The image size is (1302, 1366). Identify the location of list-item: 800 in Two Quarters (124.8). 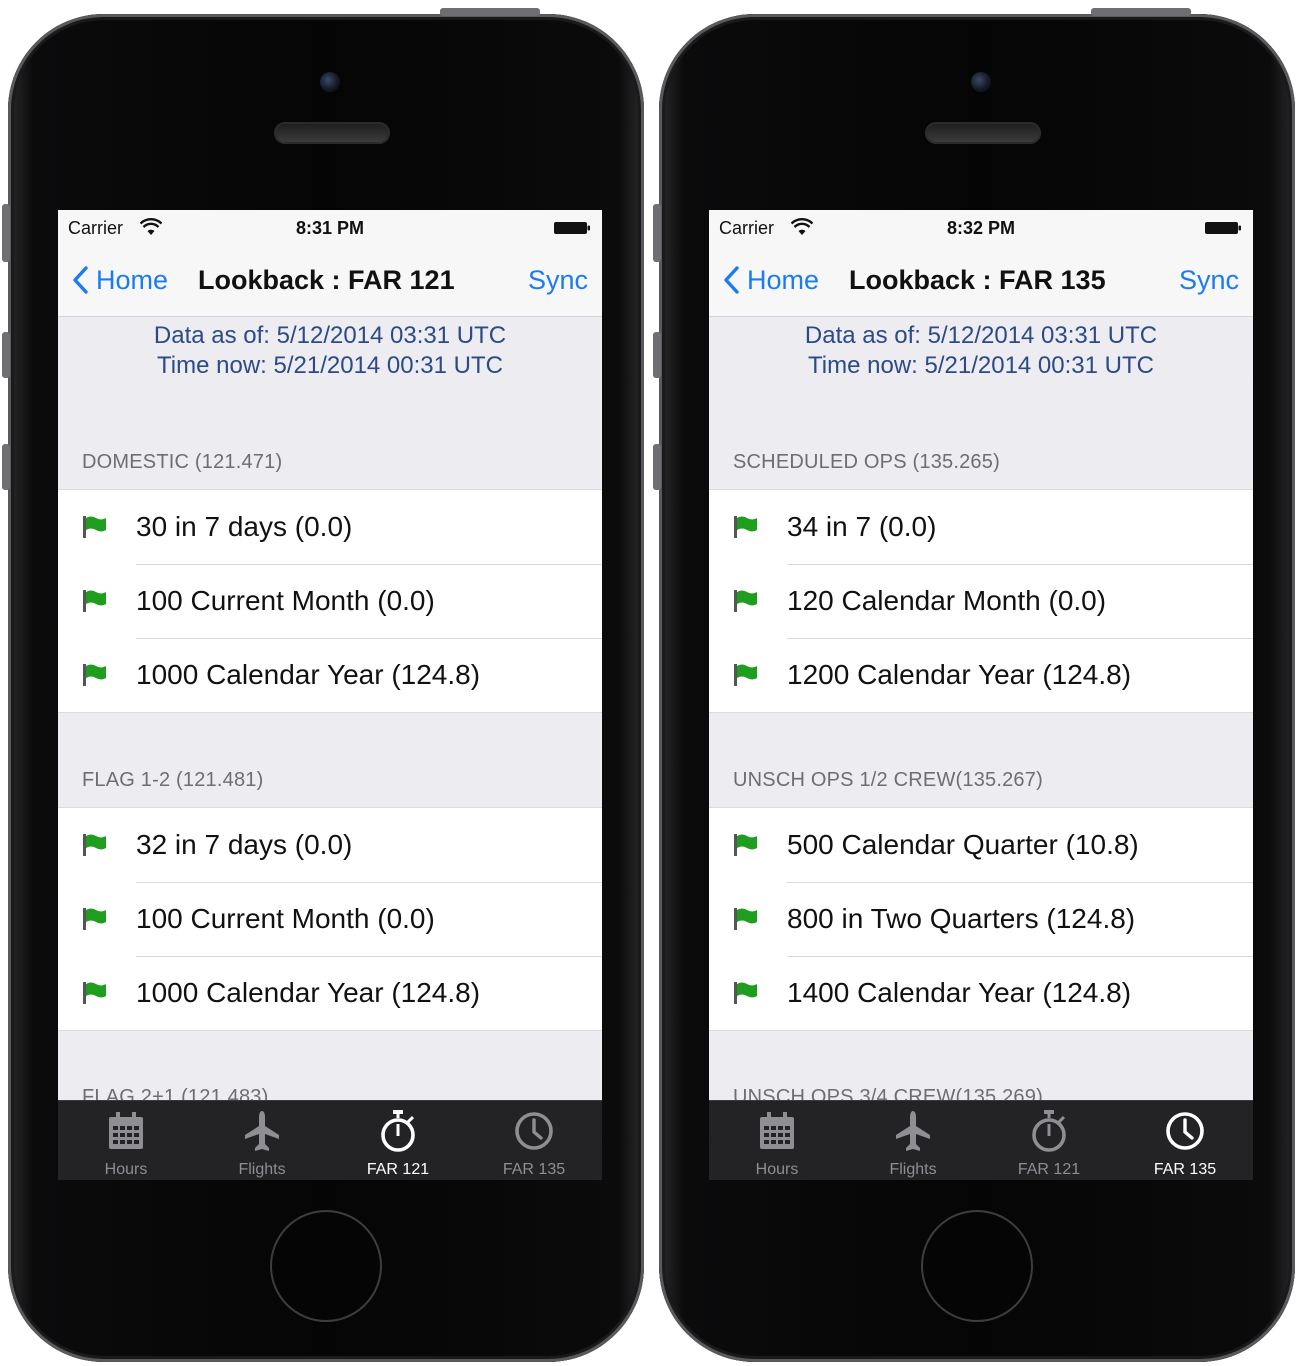
(981, 919).